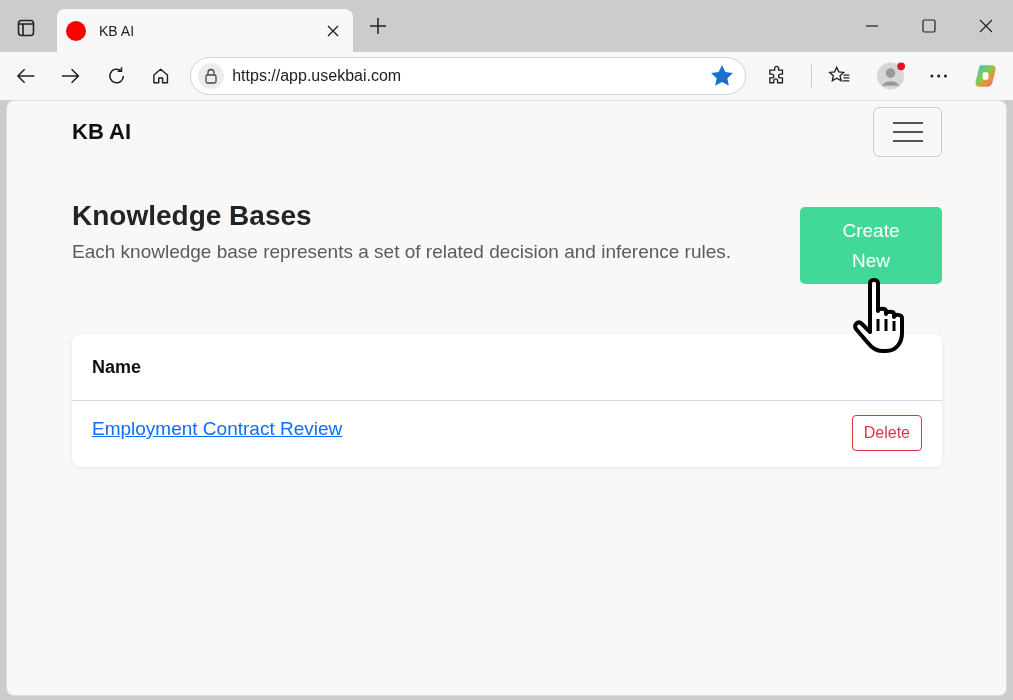 Image resolution: width=1013 pixels, height=700 pixels. What do you see at coordinates (205, 30) in the screenshot?
I see `browser-tab: KB AI` at bounding box center [205, 30].